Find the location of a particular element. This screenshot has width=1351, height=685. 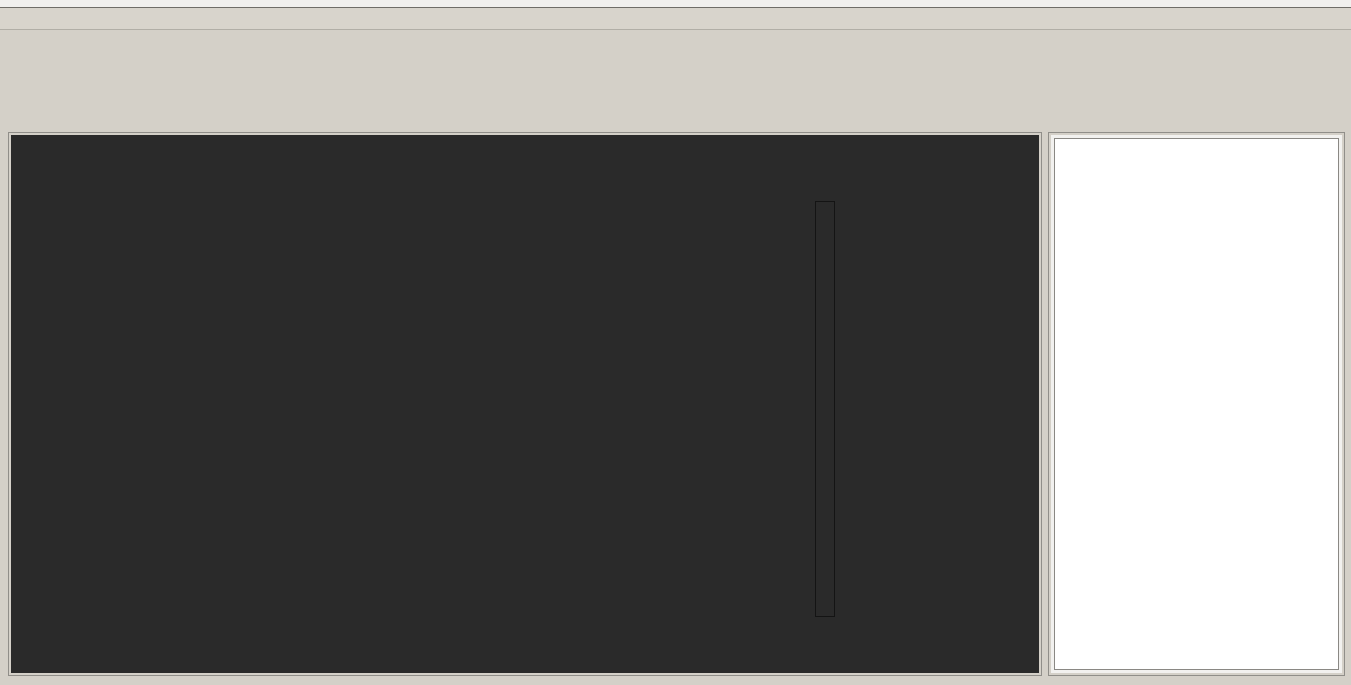

system-control-strip is located at coordinates (675, 19).